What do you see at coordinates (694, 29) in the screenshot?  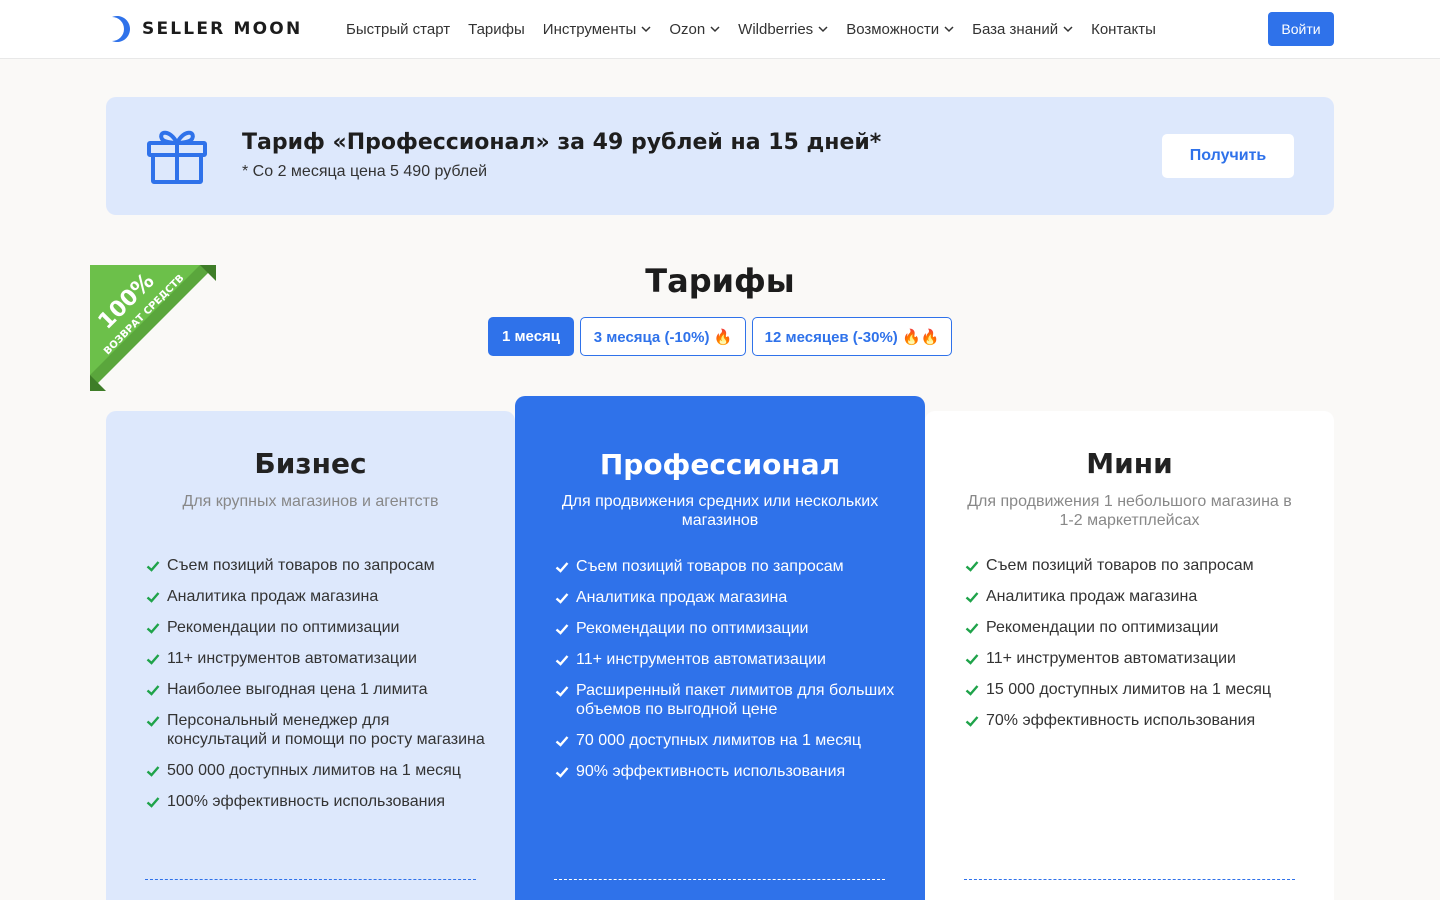 I see `nav-ozon: Ozon` at bounding box center [694, 29].